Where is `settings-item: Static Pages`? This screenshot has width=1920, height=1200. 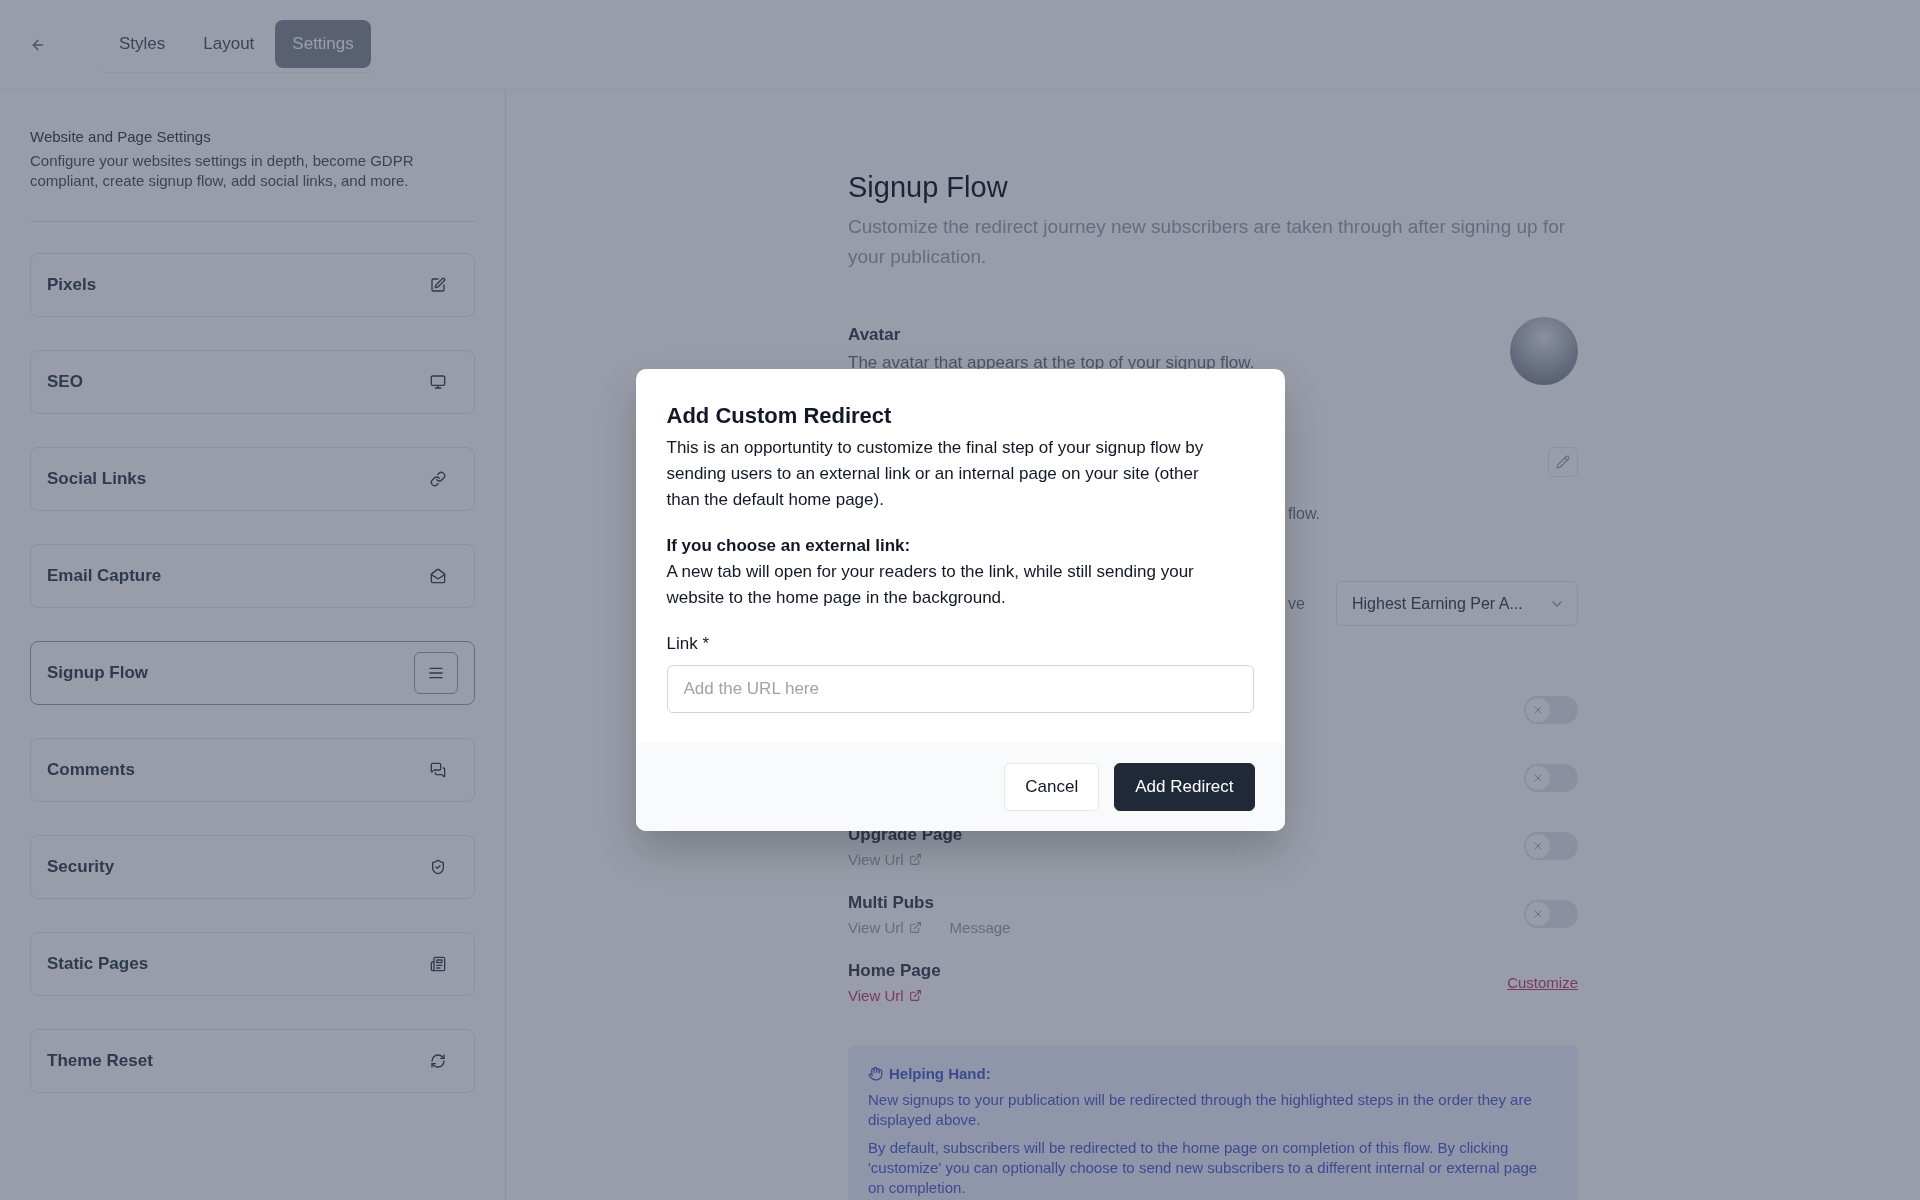 settings-item: Static Pages is located at coordinates (252, 964).